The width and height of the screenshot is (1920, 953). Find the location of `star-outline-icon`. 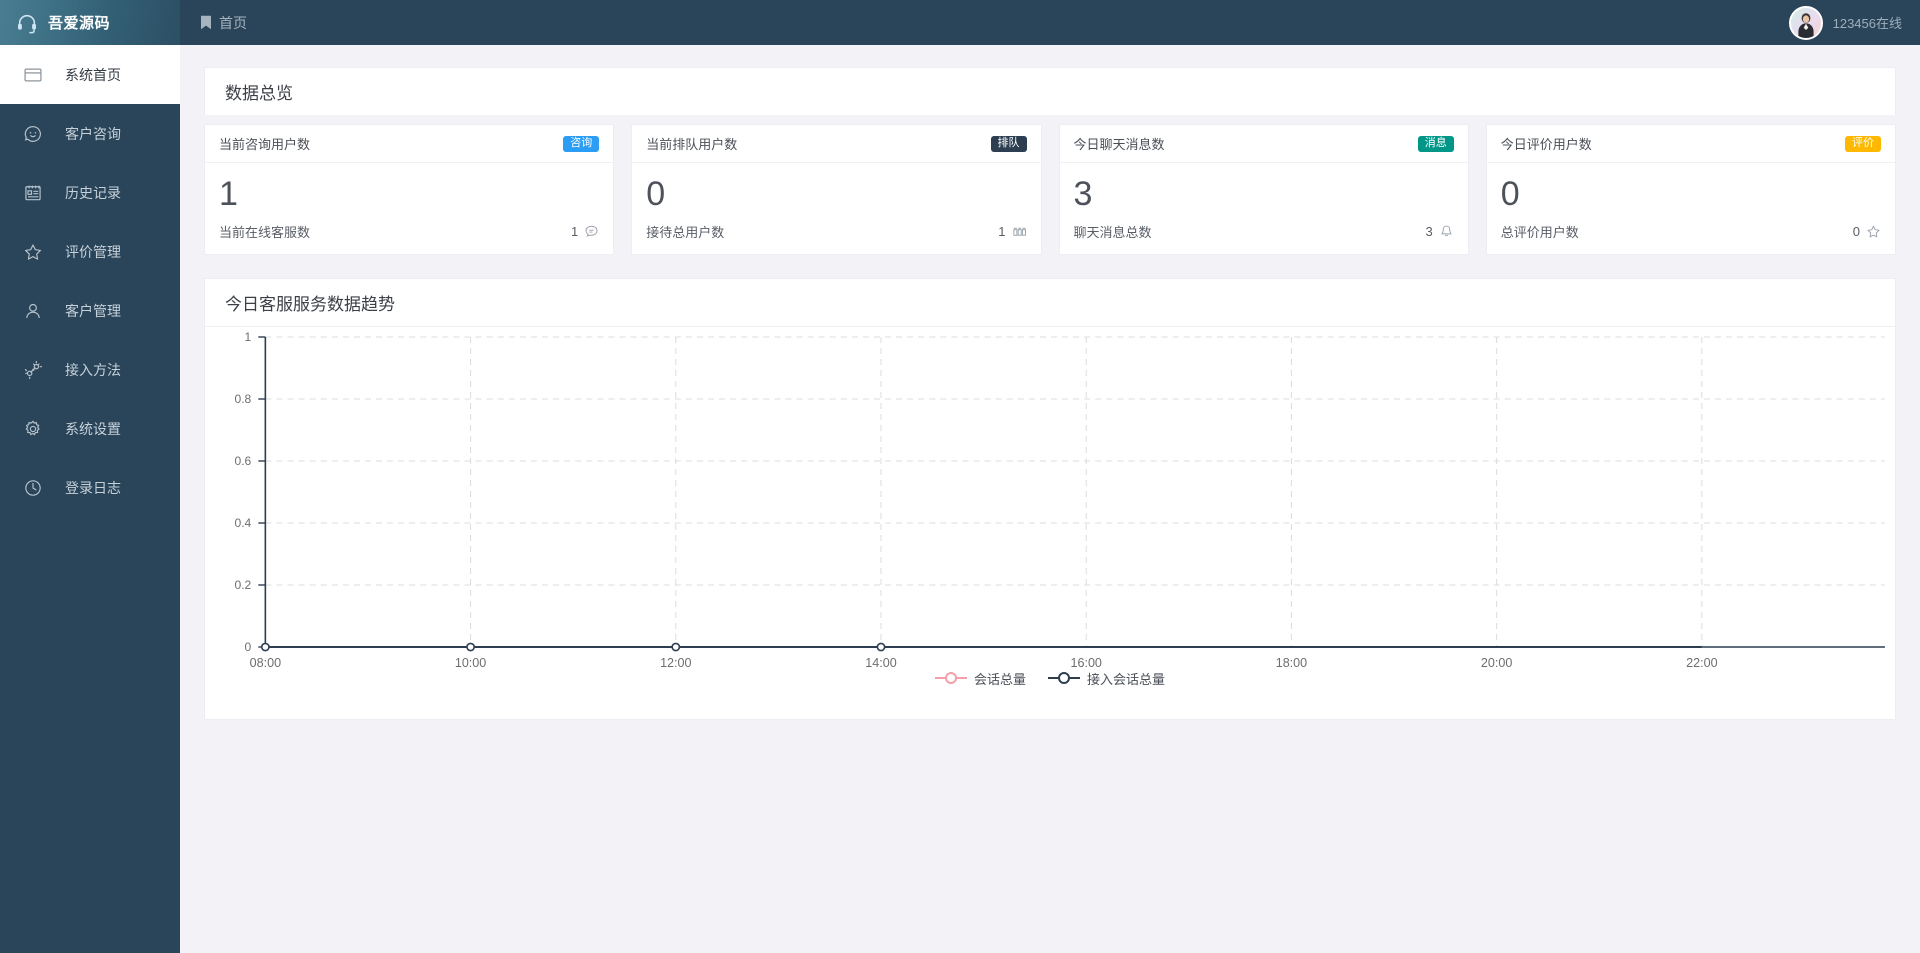

star-outline-icon is located at coordinates (1873, 231).